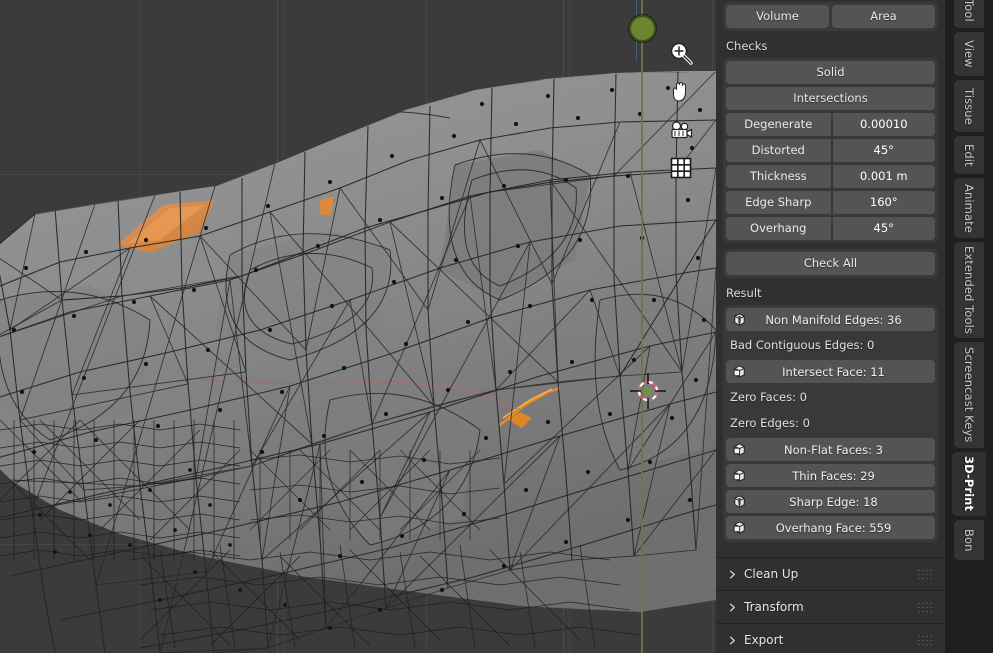  I want to click on check-all-button: Check All, so click(830, 263).